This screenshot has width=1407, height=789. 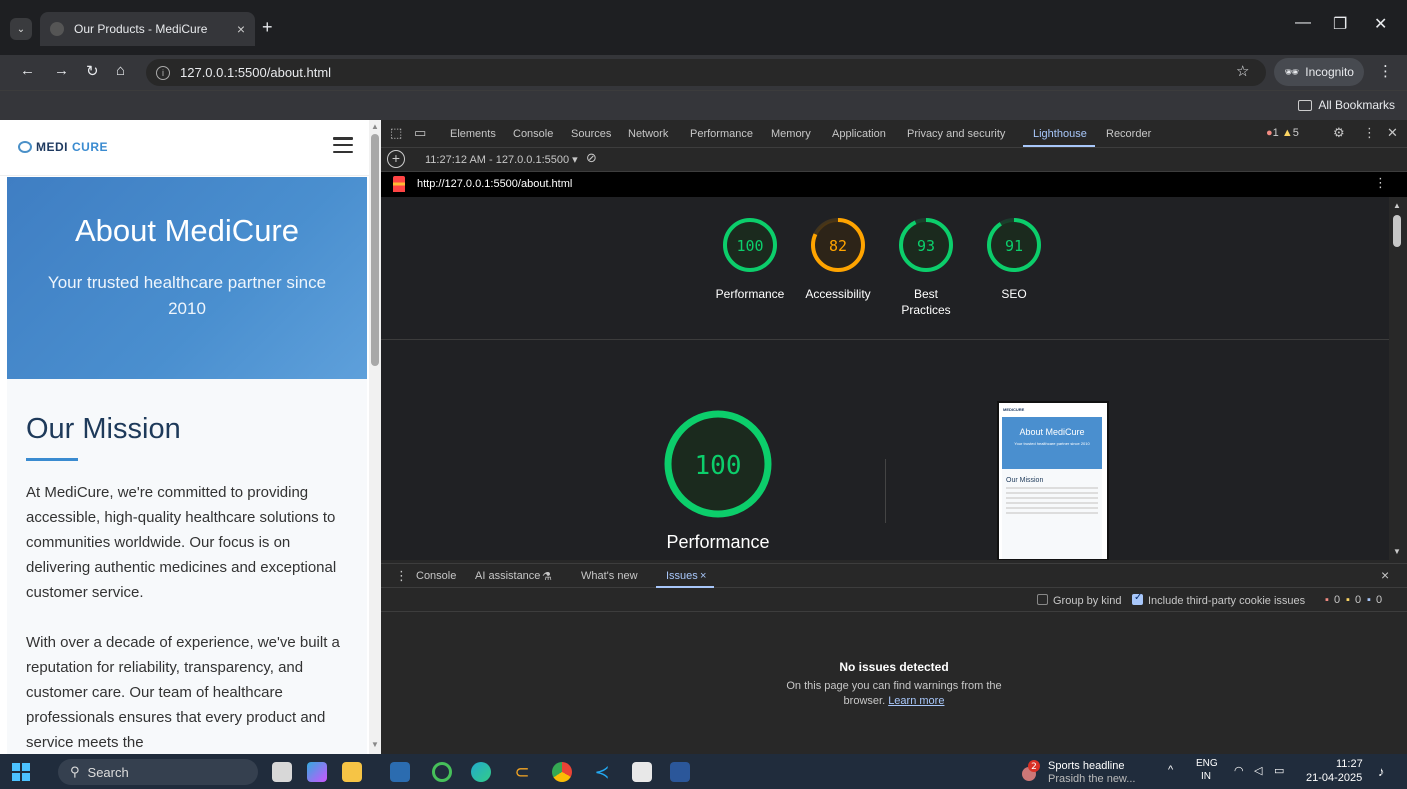 I want to click on new-tab-button: +, so click(x=267, y=27).